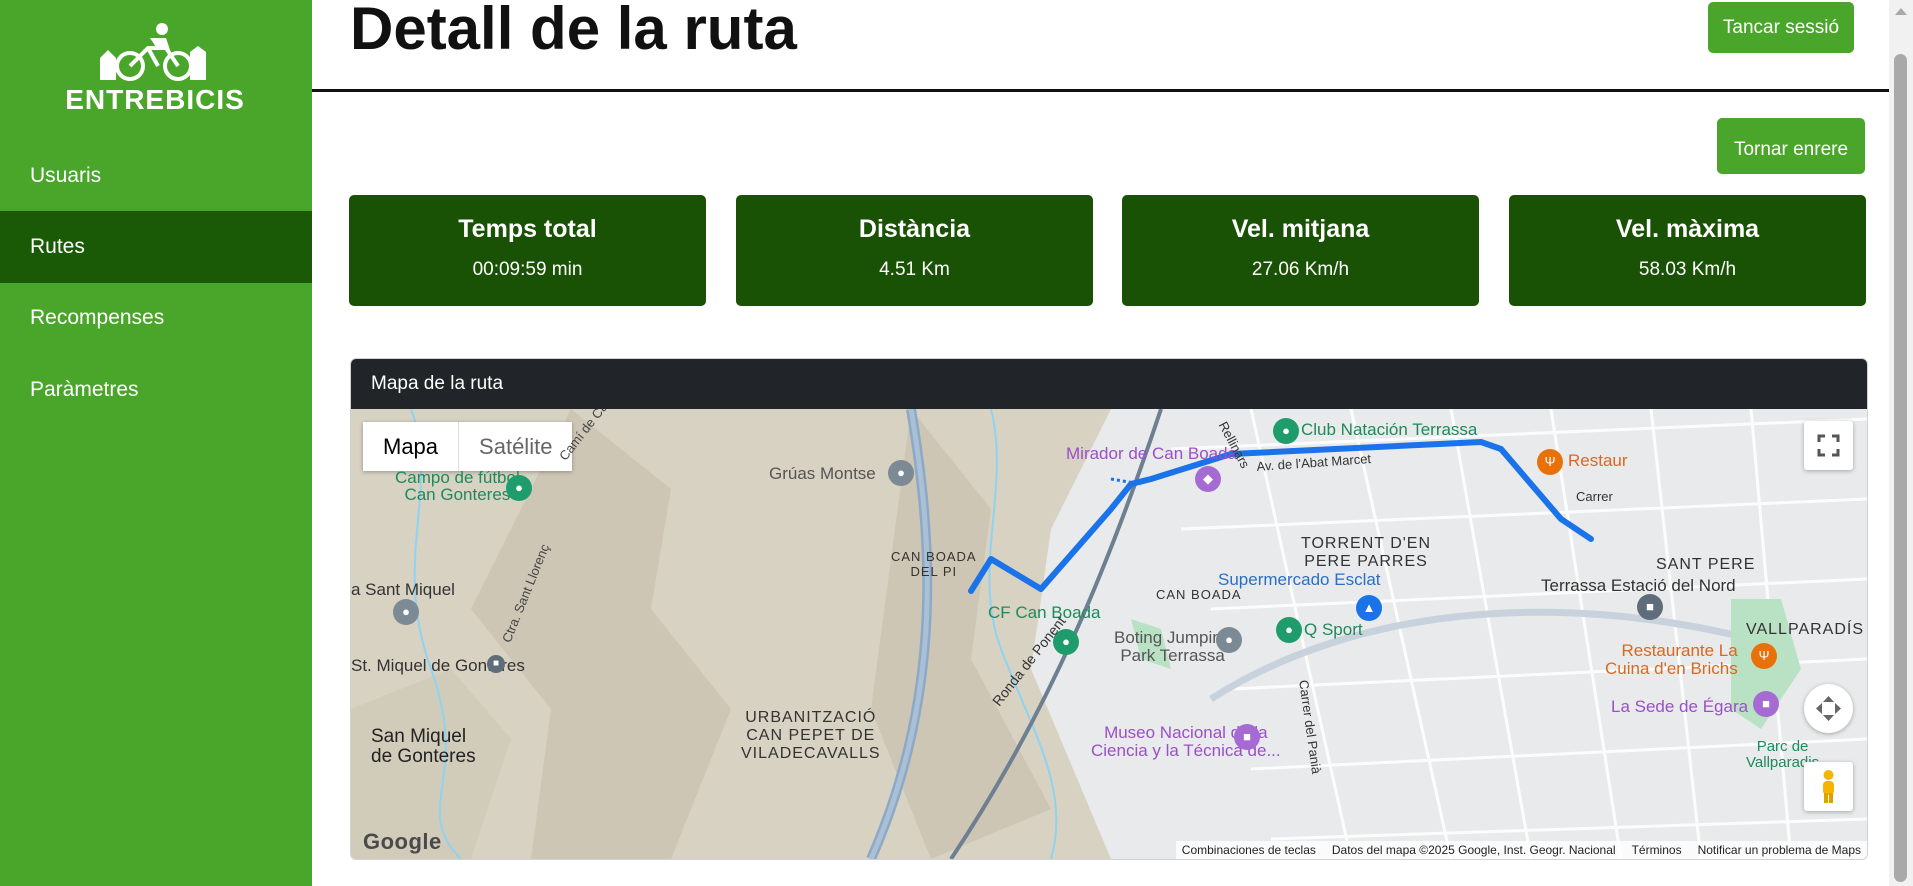  I want to click on map-street-label: Carrer, so click(1594, 496).